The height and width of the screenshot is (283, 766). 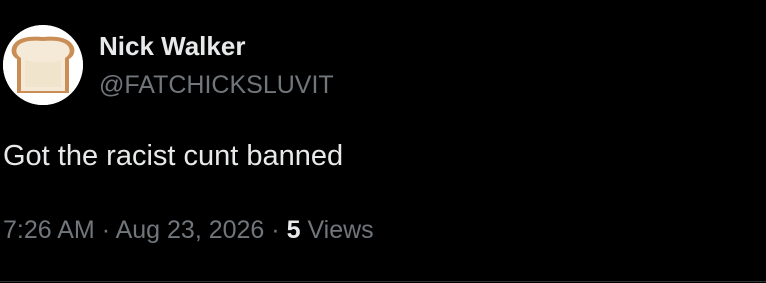 I want to click on tweet-meta: 7:26 AM · Aug 23, 2026 · 5 Views, so click(x=188, y=230).